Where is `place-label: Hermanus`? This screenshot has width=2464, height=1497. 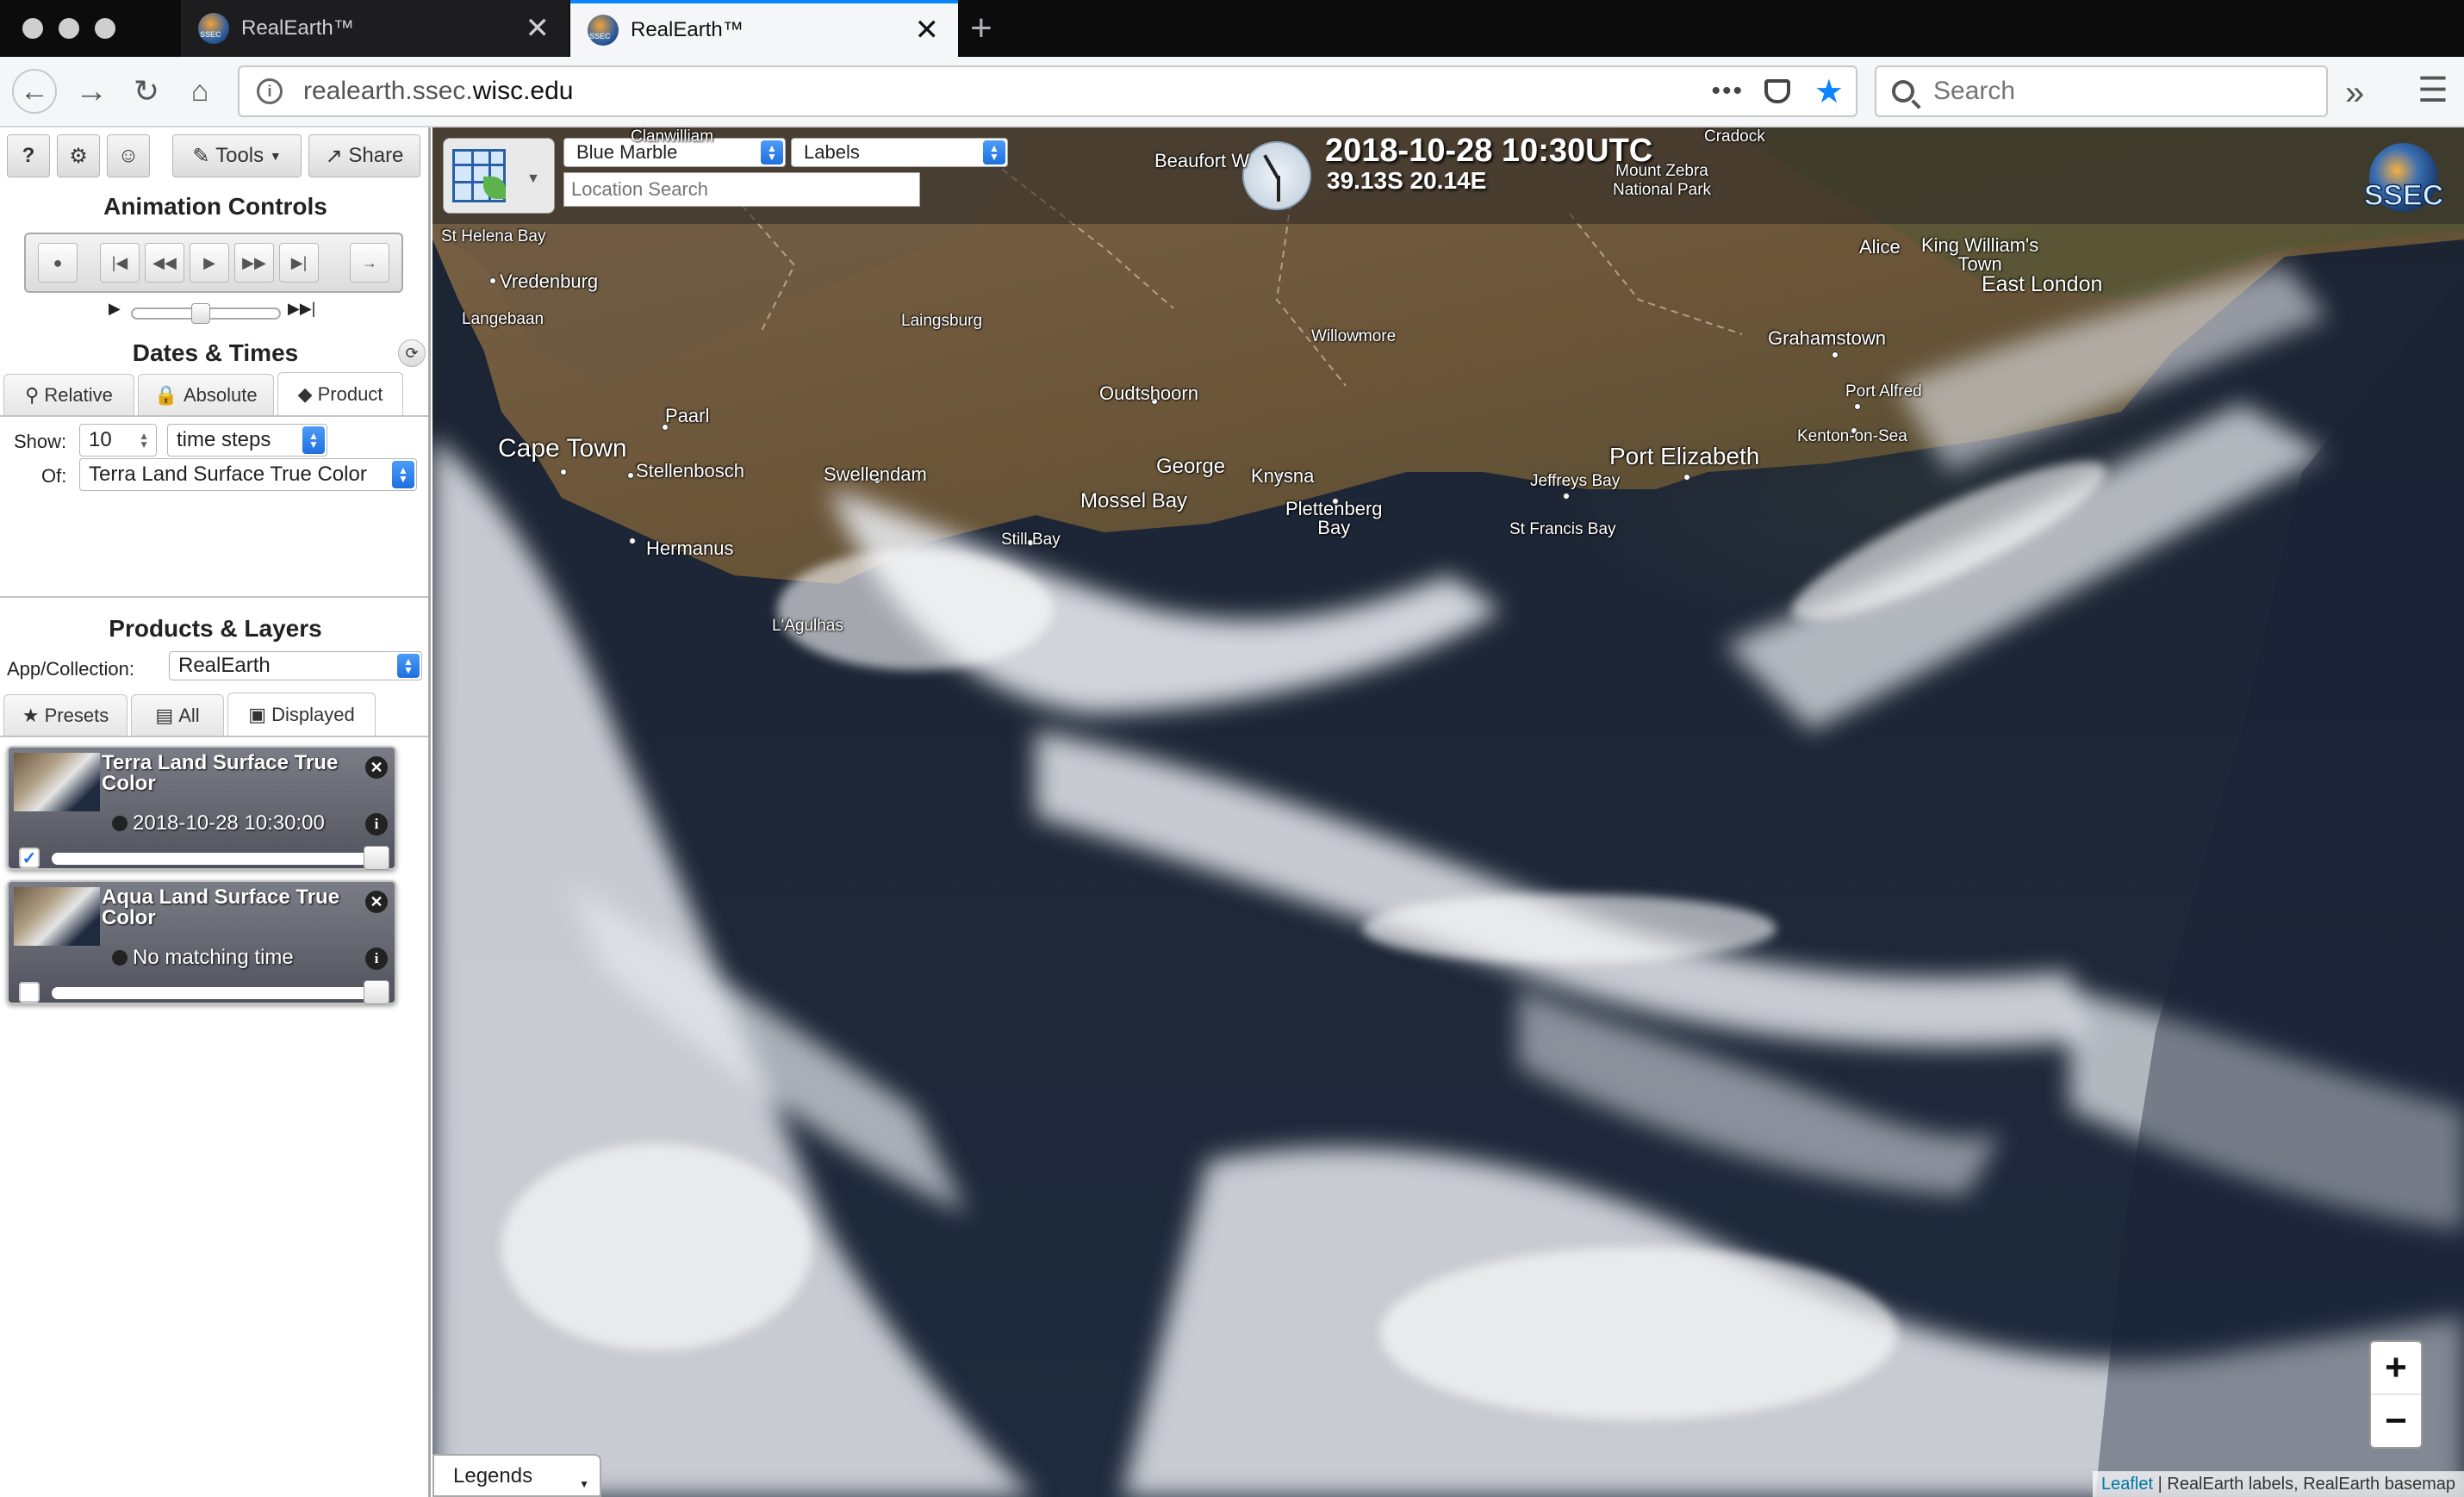
place-label: Hermanus is located at coordinates (690, 548).